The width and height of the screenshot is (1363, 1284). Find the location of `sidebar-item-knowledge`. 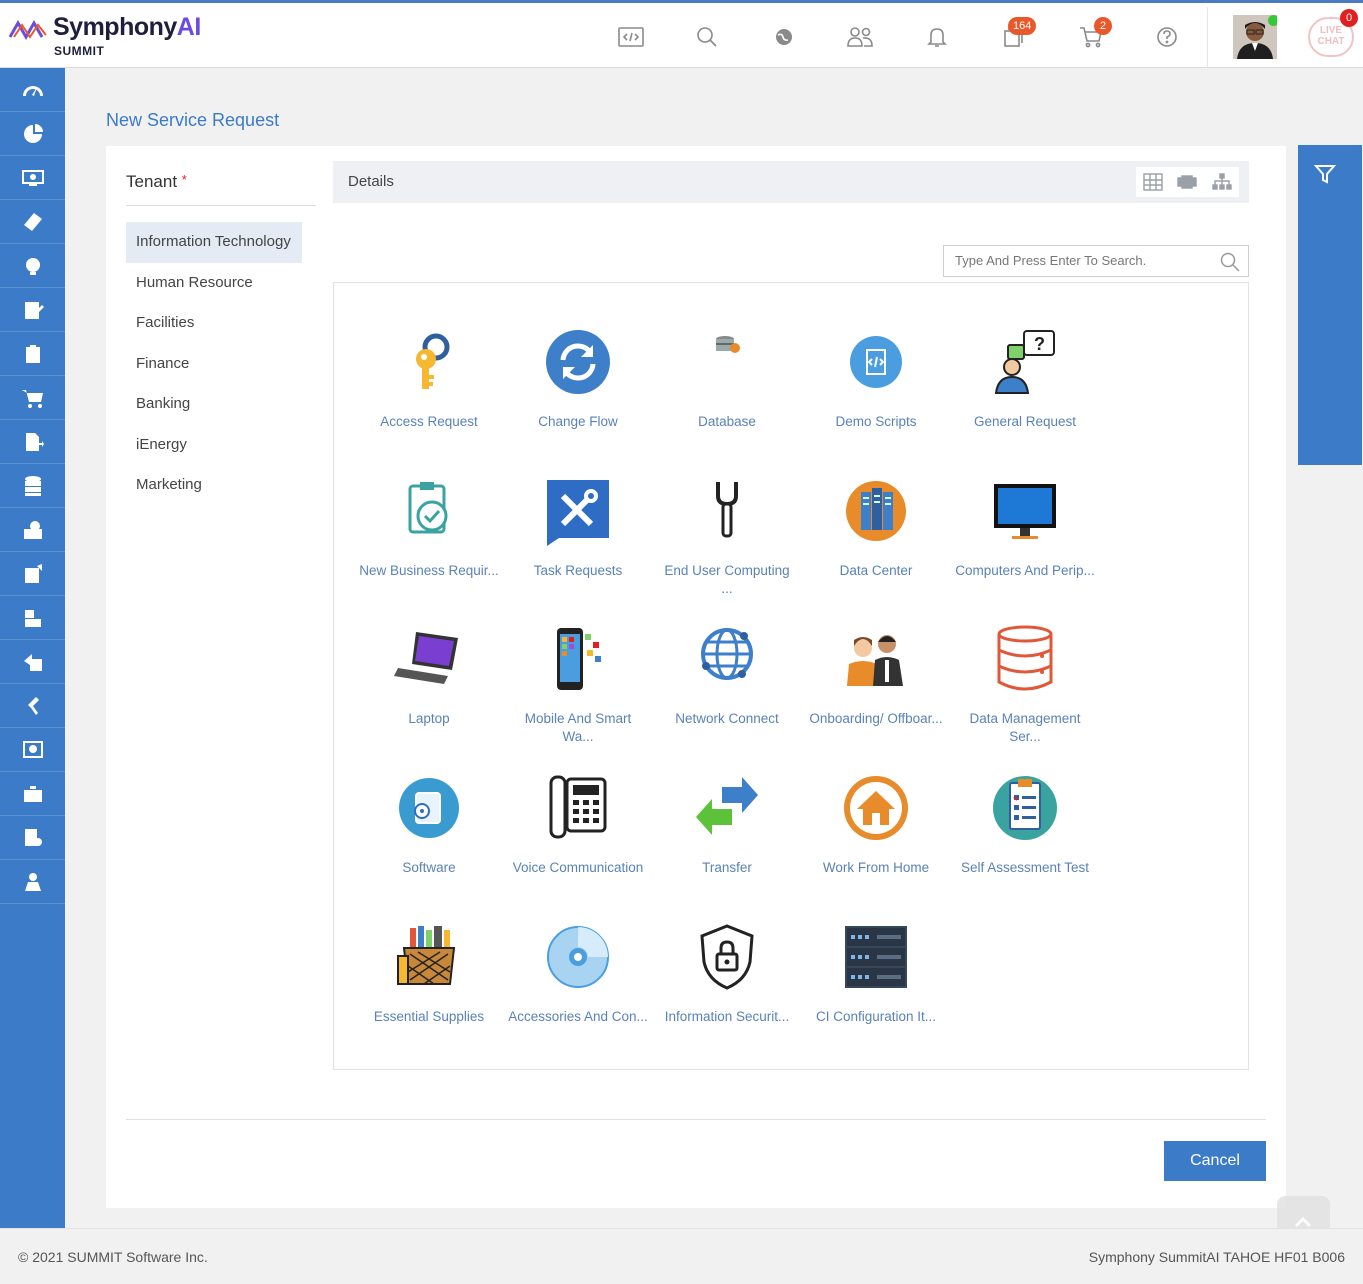

sidebar-item-knowledge is located at coordinates (32, 706).